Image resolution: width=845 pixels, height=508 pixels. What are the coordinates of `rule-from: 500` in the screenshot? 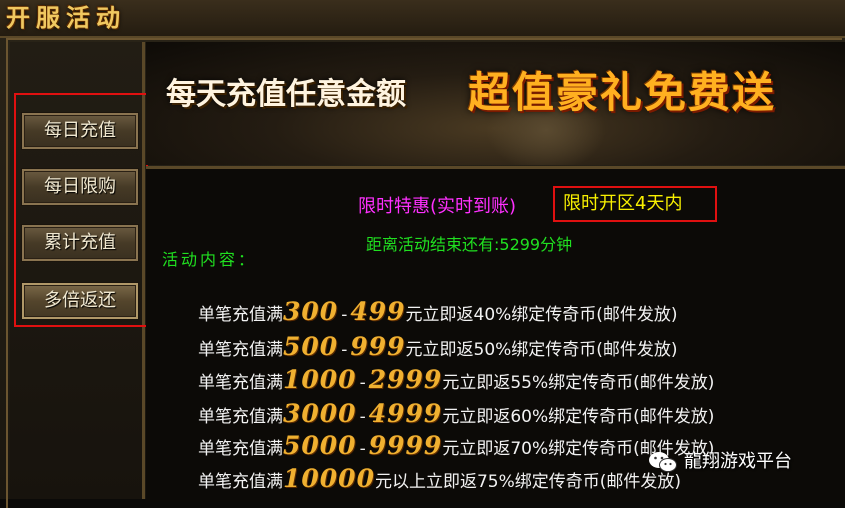 It's located at (311, 346).